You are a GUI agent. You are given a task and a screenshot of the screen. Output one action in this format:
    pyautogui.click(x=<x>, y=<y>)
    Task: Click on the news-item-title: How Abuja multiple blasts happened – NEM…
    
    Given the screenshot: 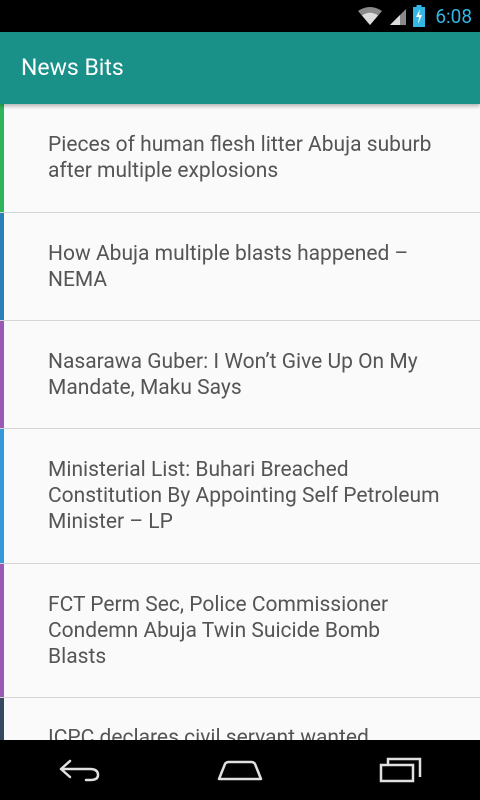 What is the action you would take?
    pyautogui.click(x=228, y=266)
    